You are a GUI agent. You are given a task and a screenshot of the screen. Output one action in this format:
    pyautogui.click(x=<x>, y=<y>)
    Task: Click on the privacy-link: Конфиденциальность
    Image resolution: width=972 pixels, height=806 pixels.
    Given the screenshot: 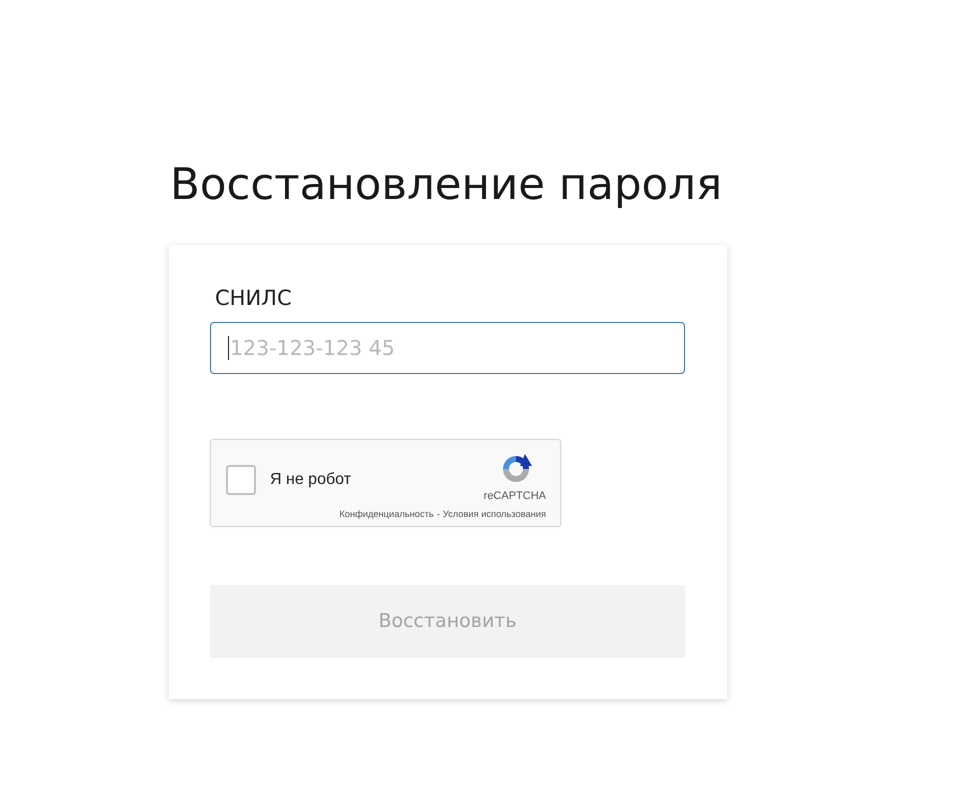 What is the action you would take?
    pyautogui.click(x=386, y=514)
    